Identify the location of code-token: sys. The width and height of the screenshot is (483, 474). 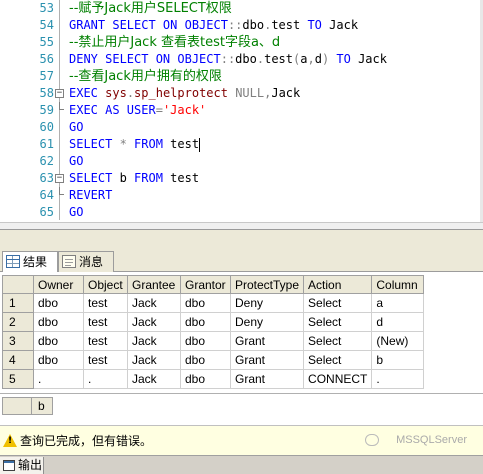
(116, 93).